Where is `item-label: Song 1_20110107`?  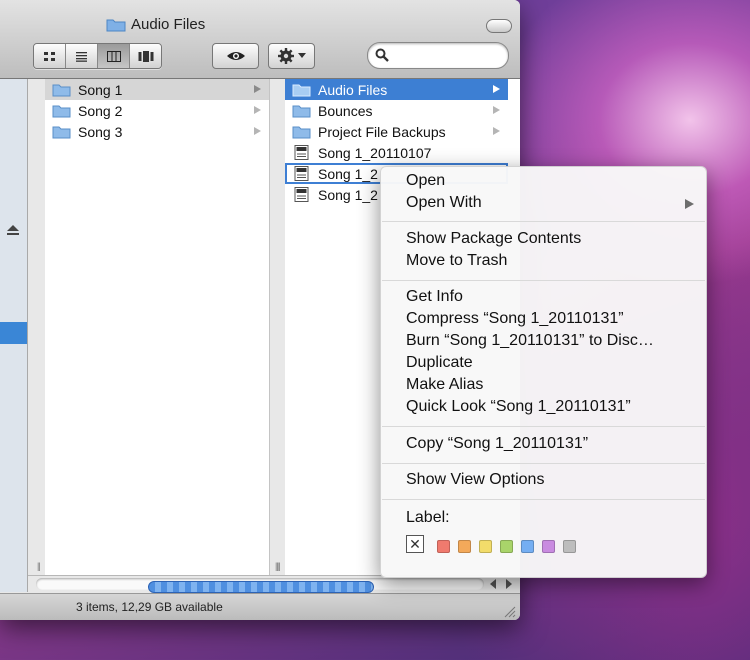 item-label: Song 1_20110107 is located at coordinates (375, 152).